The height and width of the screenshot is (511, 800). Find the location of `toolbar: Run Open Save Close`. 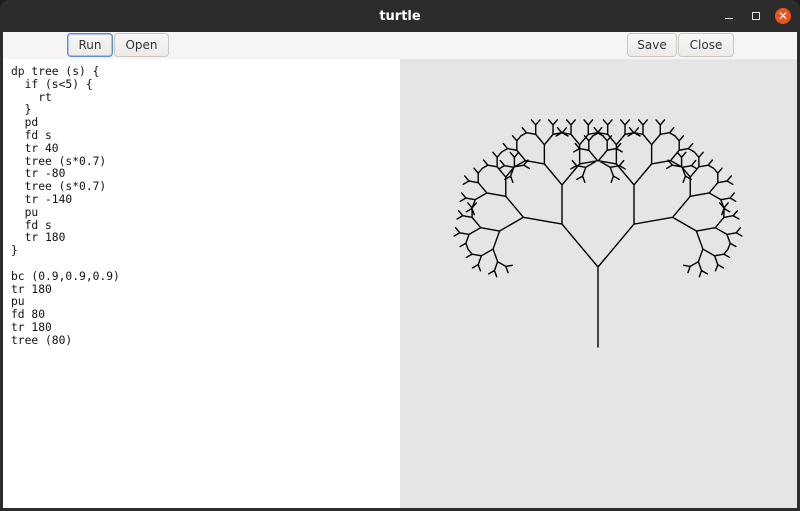

toolbar: Run Open Save Close is located at coordinates (400, 45).